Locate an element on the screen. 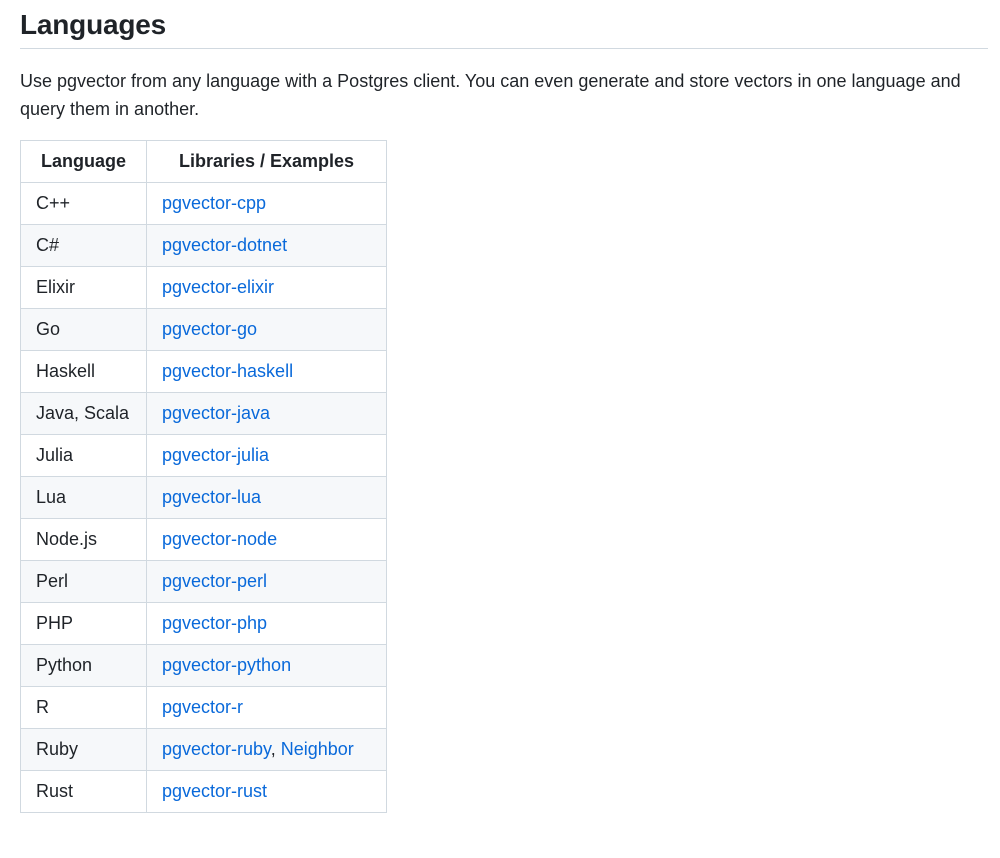  table-row: Go pgvector-go is located at coordinates (203, 329).